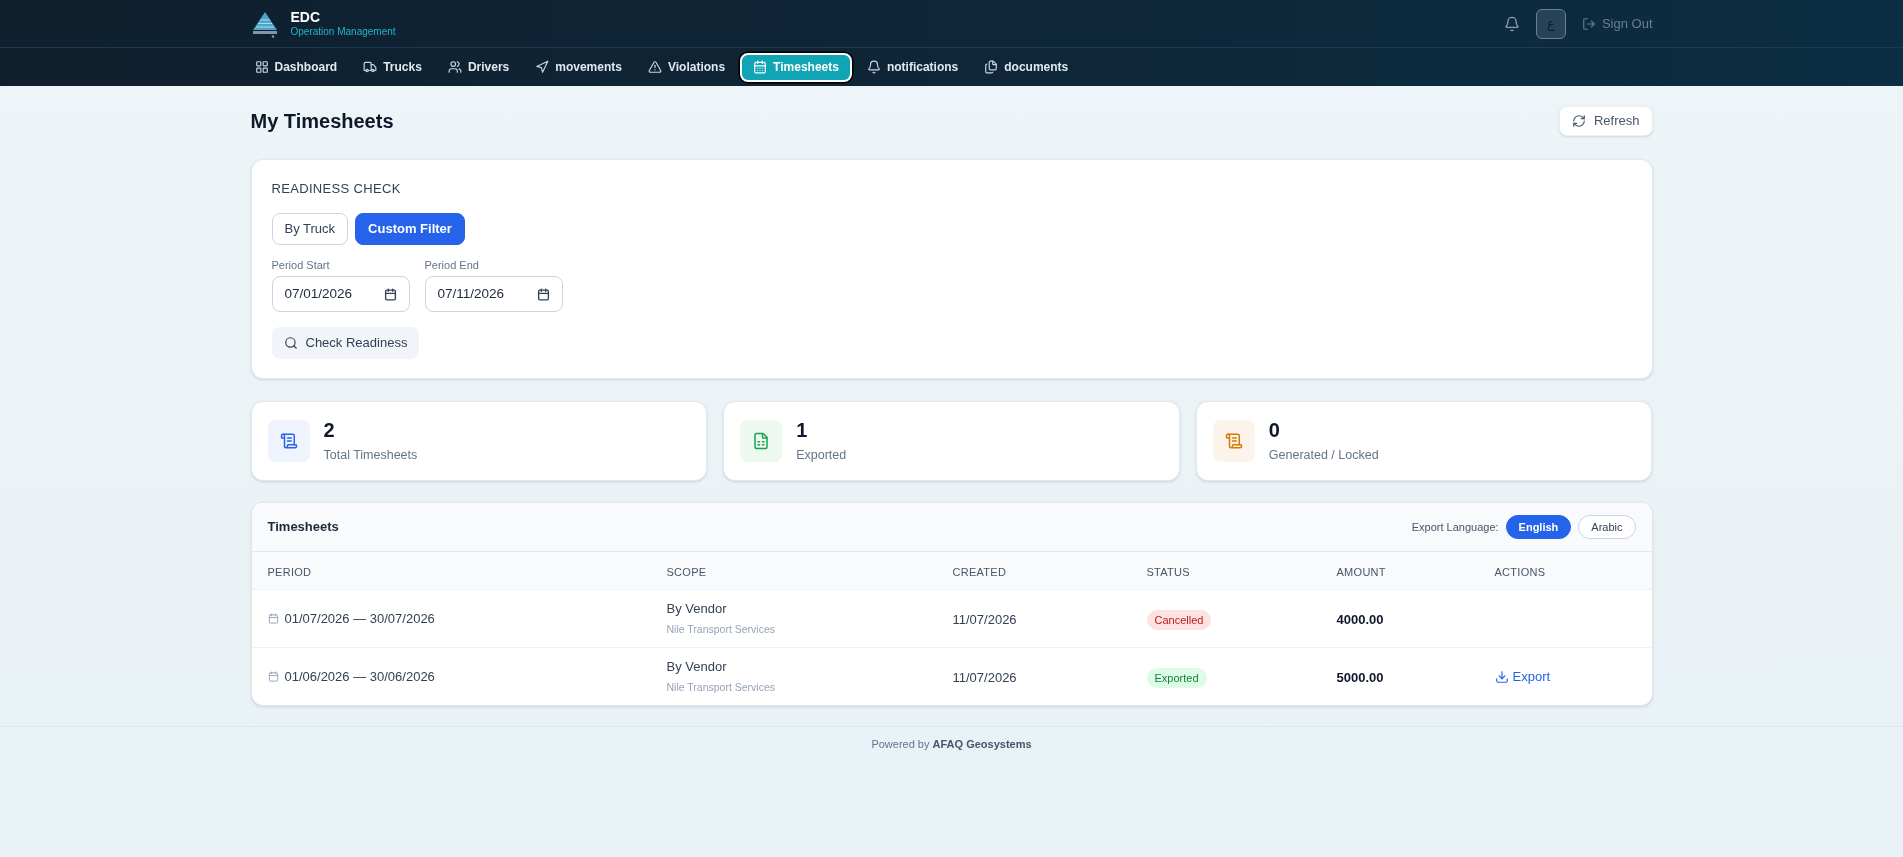 The height and width of the screenshot is (857, 1903). Describe the element at coordinates (821, 455) in the screenshot. I see `stat-label: Exported` at that location.